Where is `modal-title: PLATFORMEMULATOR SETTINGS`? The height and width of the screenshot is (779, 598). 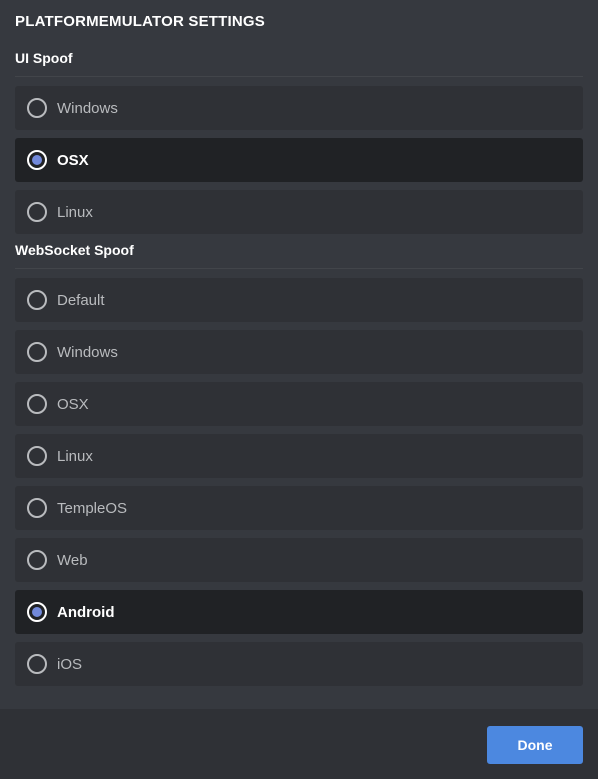 modal-title: PLATFORMEMULATOR SETTINGS is located at coordinates (140, 21).